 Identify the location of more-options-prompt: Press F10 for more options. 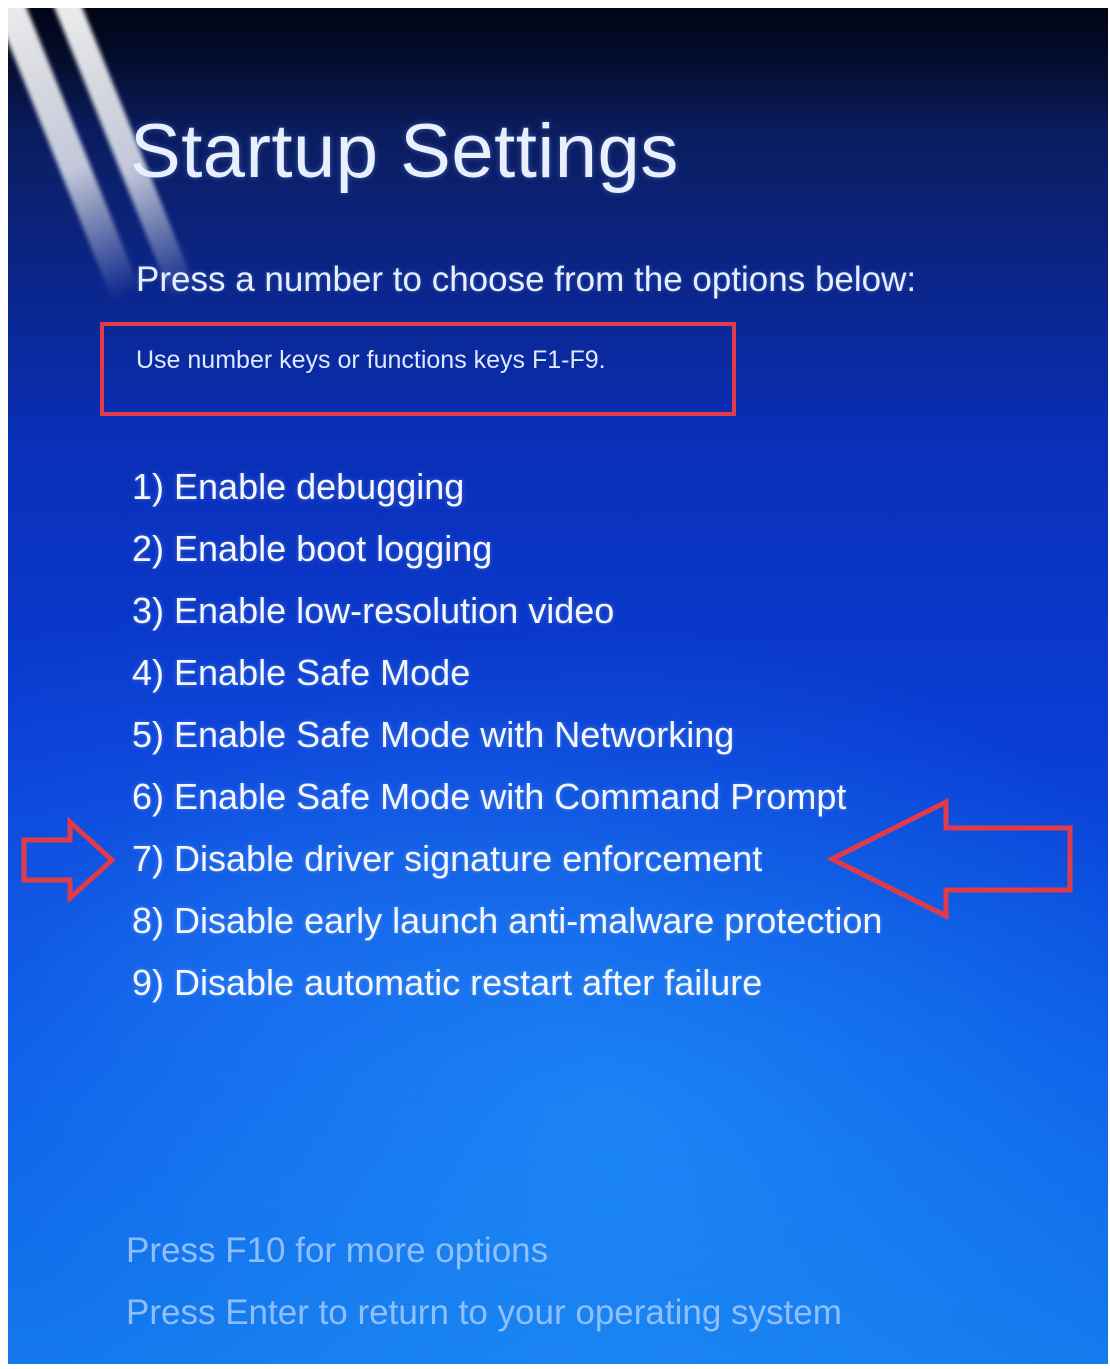
(484, 1251).